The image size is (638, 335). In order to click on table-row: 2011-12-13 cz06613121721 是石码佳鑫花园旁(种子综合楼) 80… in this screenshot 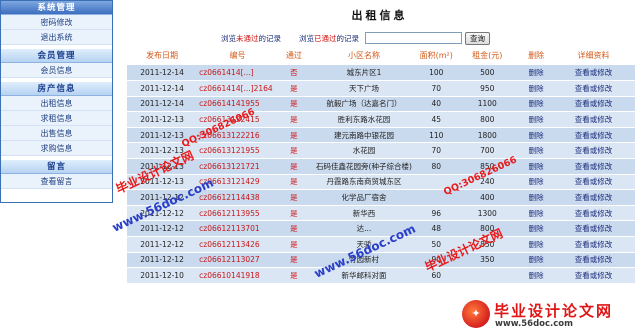, I will do `click(381, 166)`.